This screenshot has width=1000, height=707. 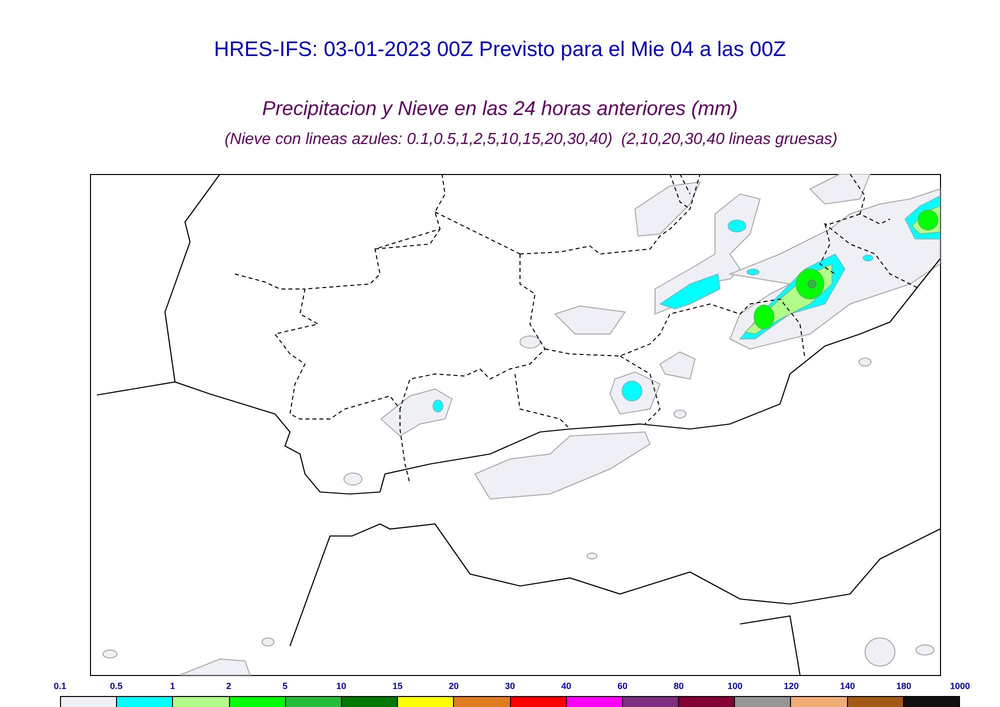 I want to click on scale-label: 20, so click(x=453, y=686).